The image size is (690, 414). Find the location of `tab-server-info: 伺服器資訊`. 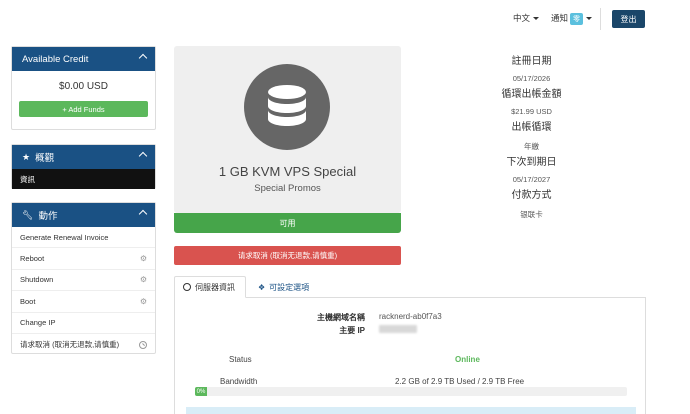

tab-server-info: 伺服器資訊 is located at coordinates (210, 287).